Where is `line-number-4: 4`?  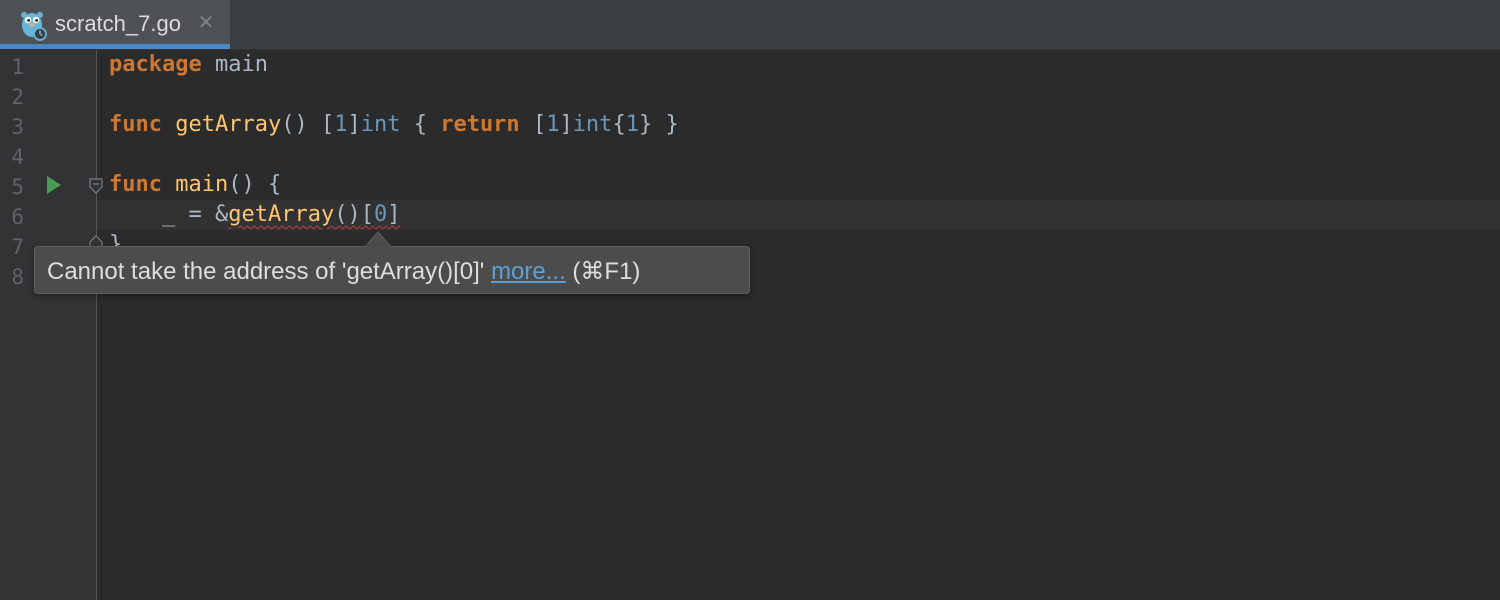 line-number-4: 4 is located at coordinates (17, 157).